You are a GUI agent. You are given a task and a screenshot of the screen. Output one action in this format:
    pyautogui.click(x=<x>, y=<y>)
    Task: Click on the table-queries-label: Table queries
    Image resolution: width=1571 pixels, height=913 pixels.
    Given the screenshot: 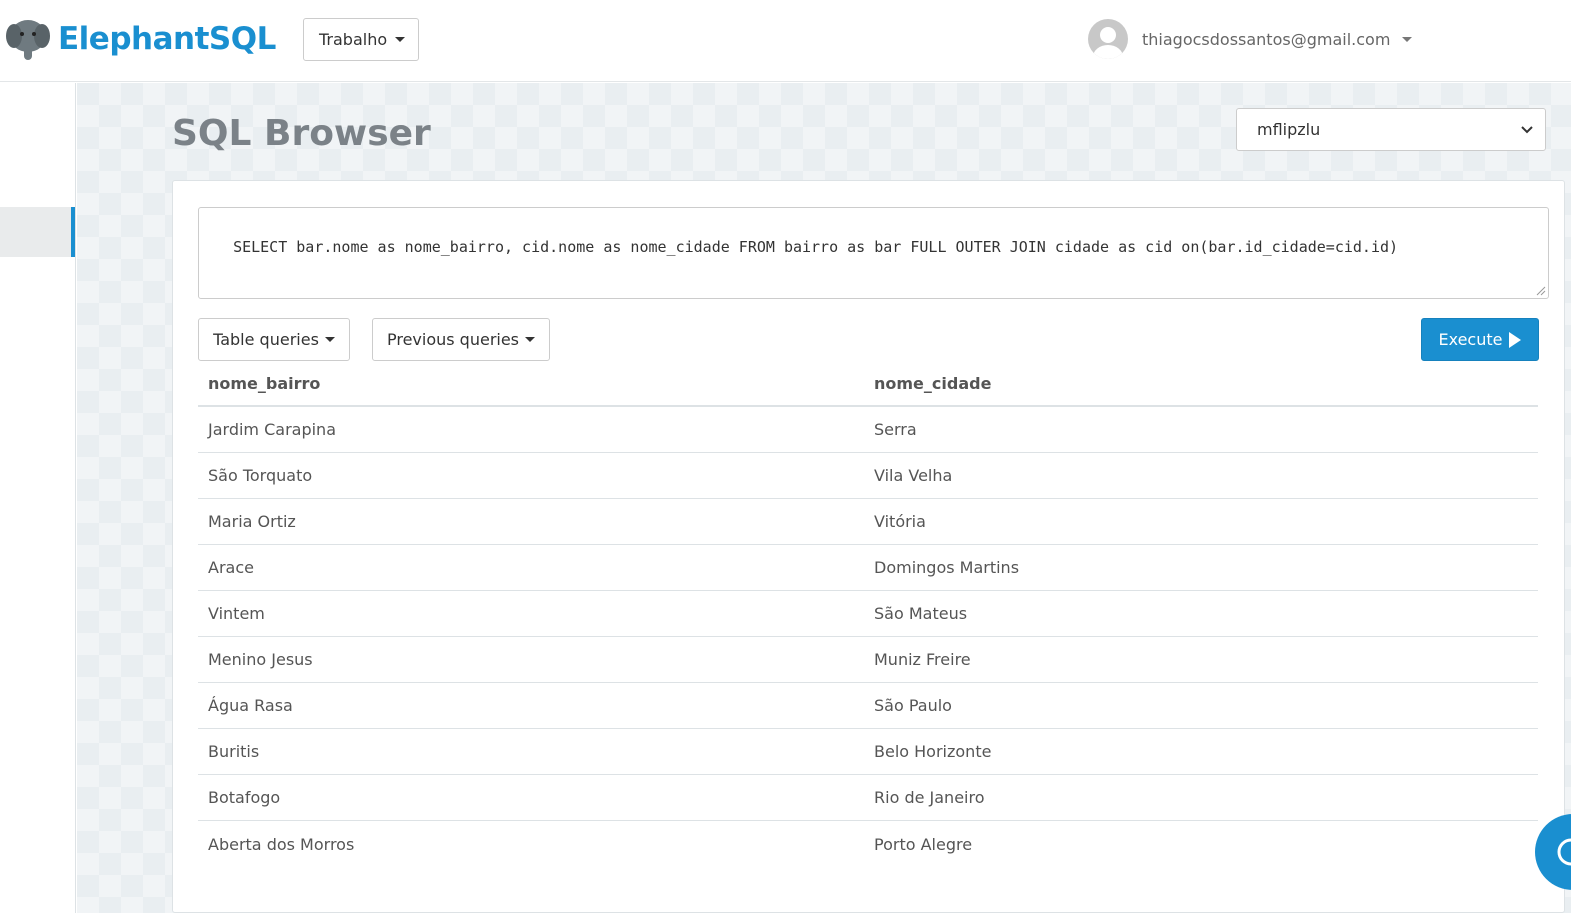 What is the action you would take?
    pyautogui.click(x=266, y=339)
    